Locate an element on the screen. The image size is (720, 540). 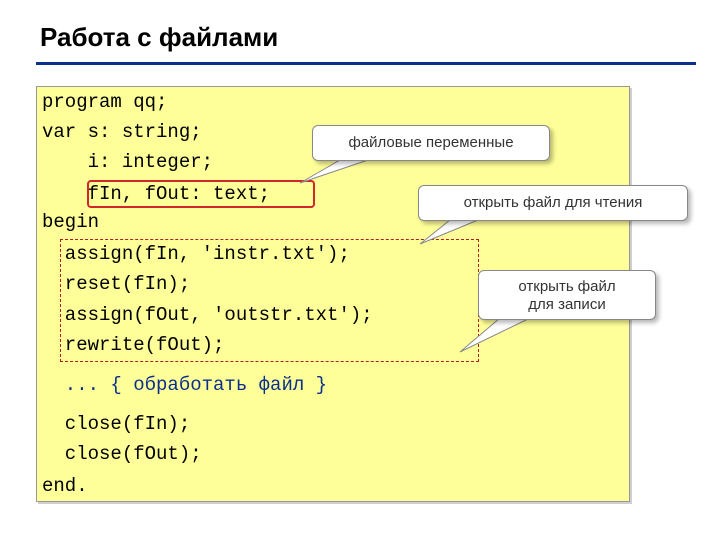
callout-open-for-writing-line1: открыть файл is located at coordinates (567, 286).